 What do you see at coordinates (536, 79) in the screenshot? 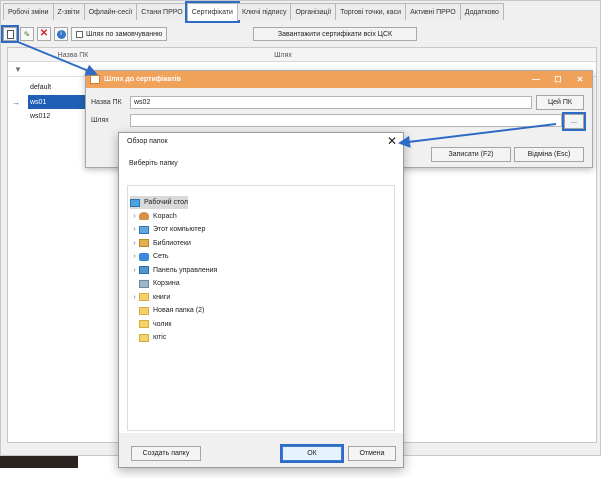
I see `minimize-icon: —` at bounding box center [536, 79].